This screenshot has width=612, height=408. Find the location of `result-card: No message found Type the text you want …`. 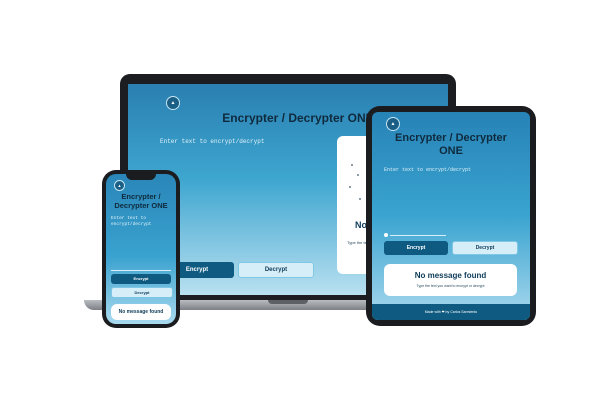

result-card: No message found Type the text you want … is located at coordinates (450, 280).